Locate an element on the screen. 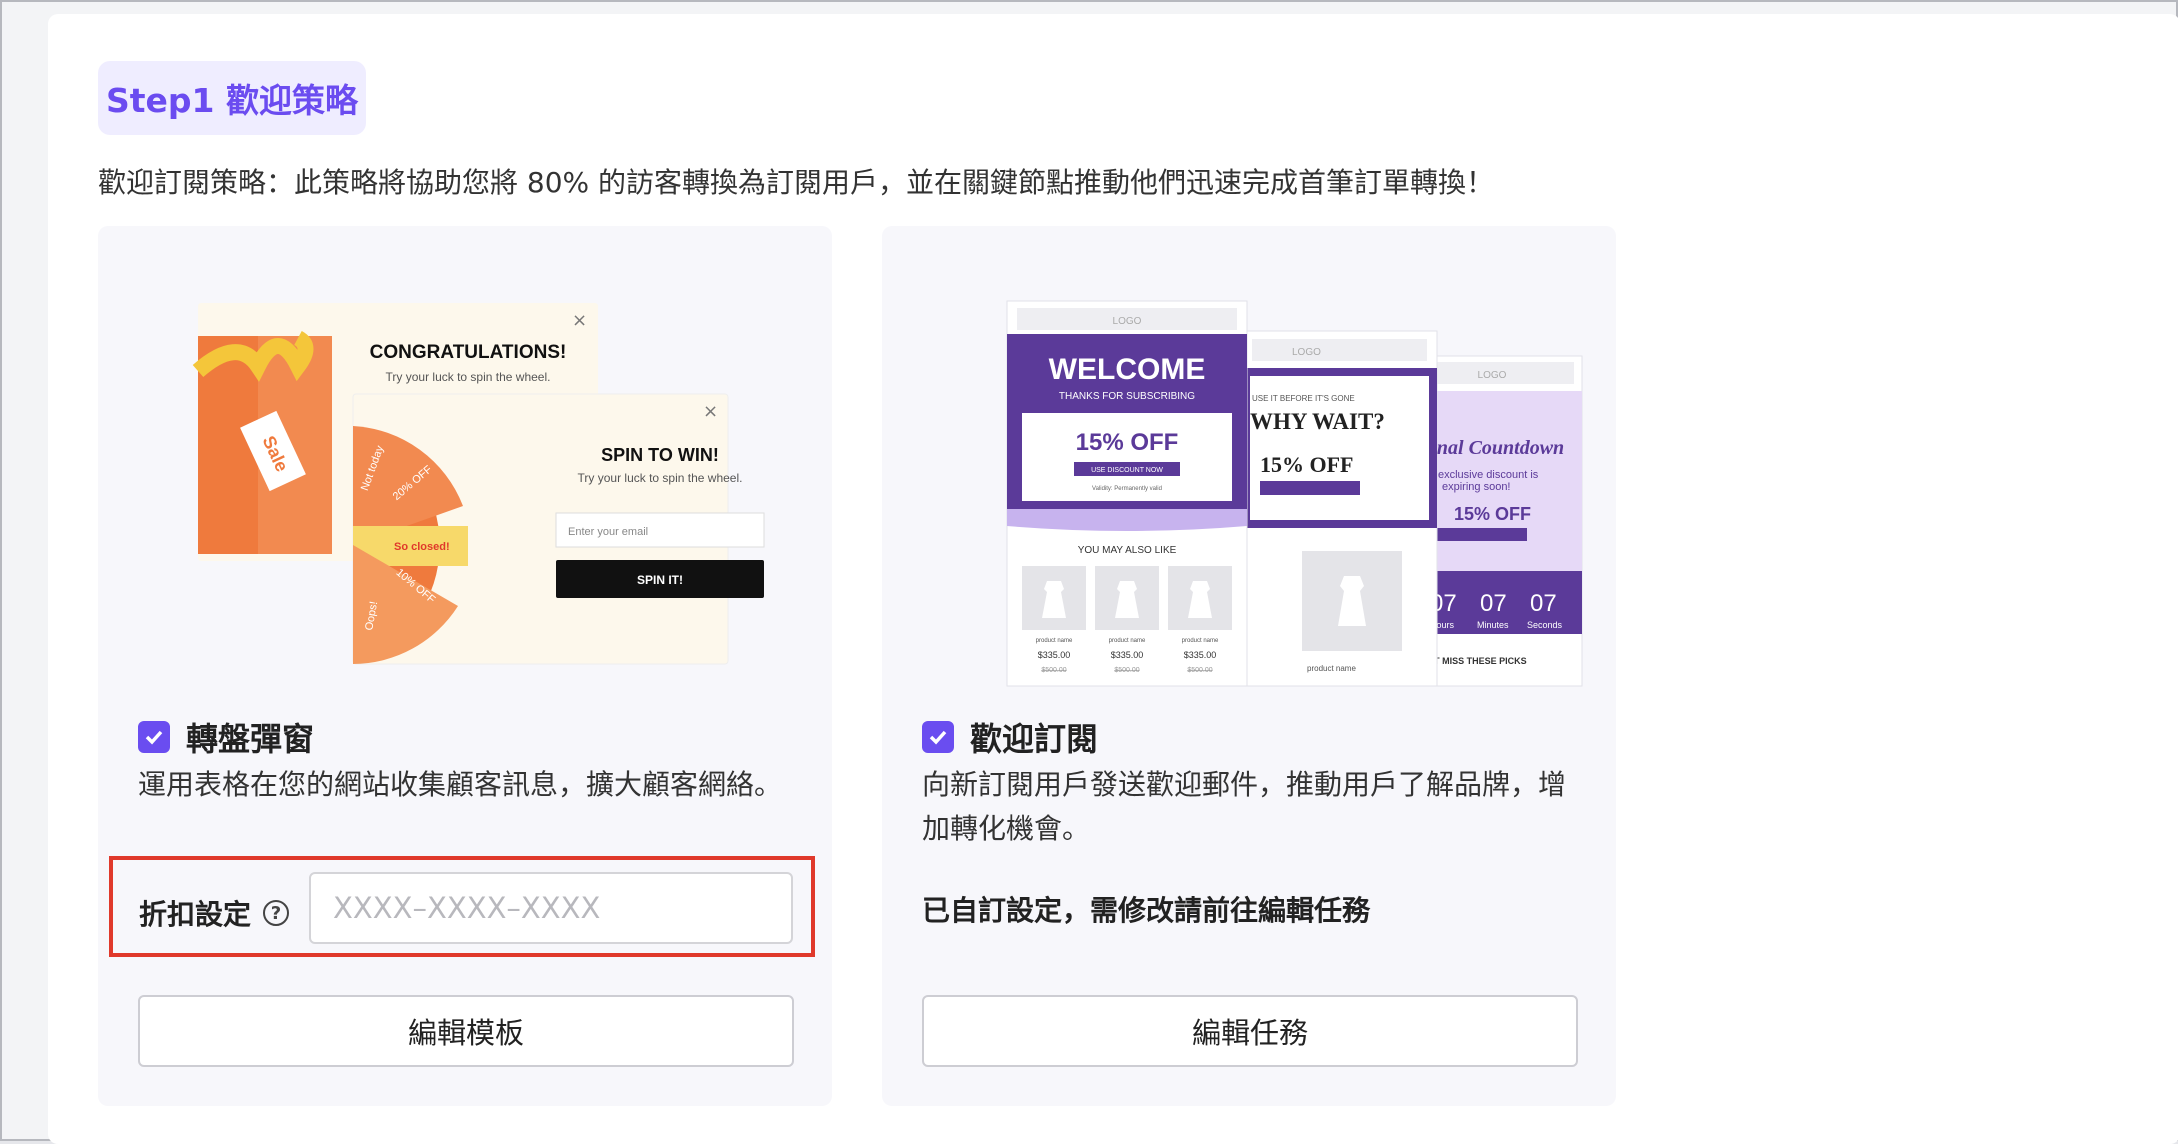 Image resolution: width=2178 pixels, height=1144 pixels. spin-card-checkbox is located at coordinates (154, 737).